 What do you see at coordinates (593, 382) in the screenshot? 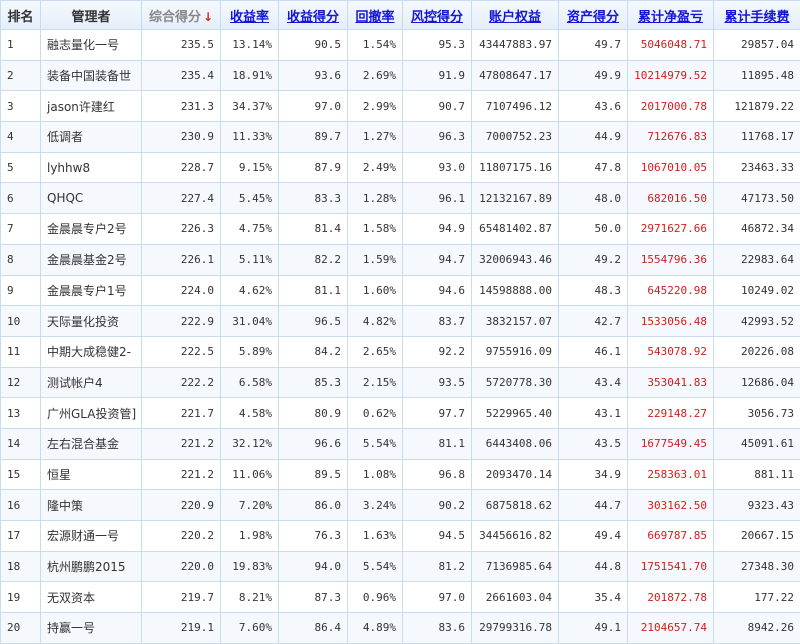
I see `cell-asset-score: 43.4` at bounding box center [593, 382].